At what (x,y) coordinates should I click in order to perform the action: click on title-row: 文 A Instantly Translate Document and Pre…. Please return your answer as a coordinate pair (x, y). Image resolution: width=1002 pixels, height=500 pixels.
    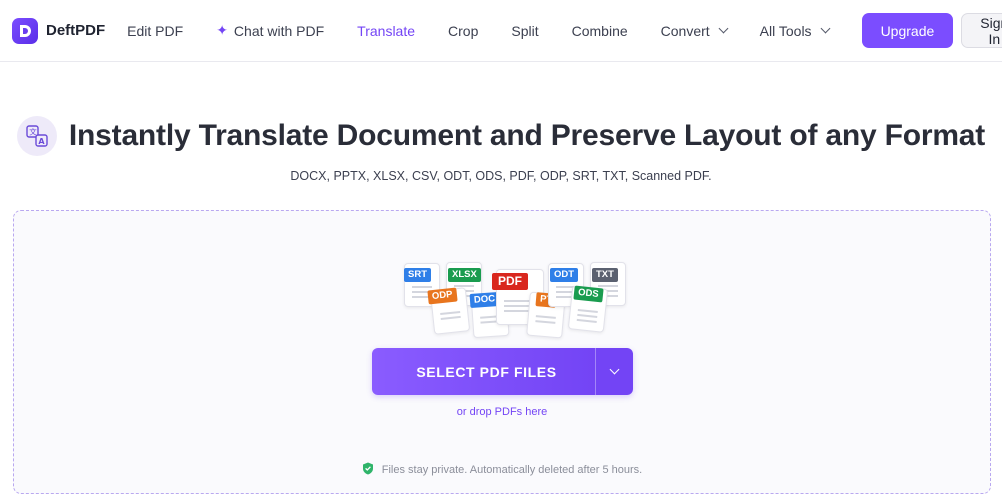
    Looking at the image, I should click on (501, 136).